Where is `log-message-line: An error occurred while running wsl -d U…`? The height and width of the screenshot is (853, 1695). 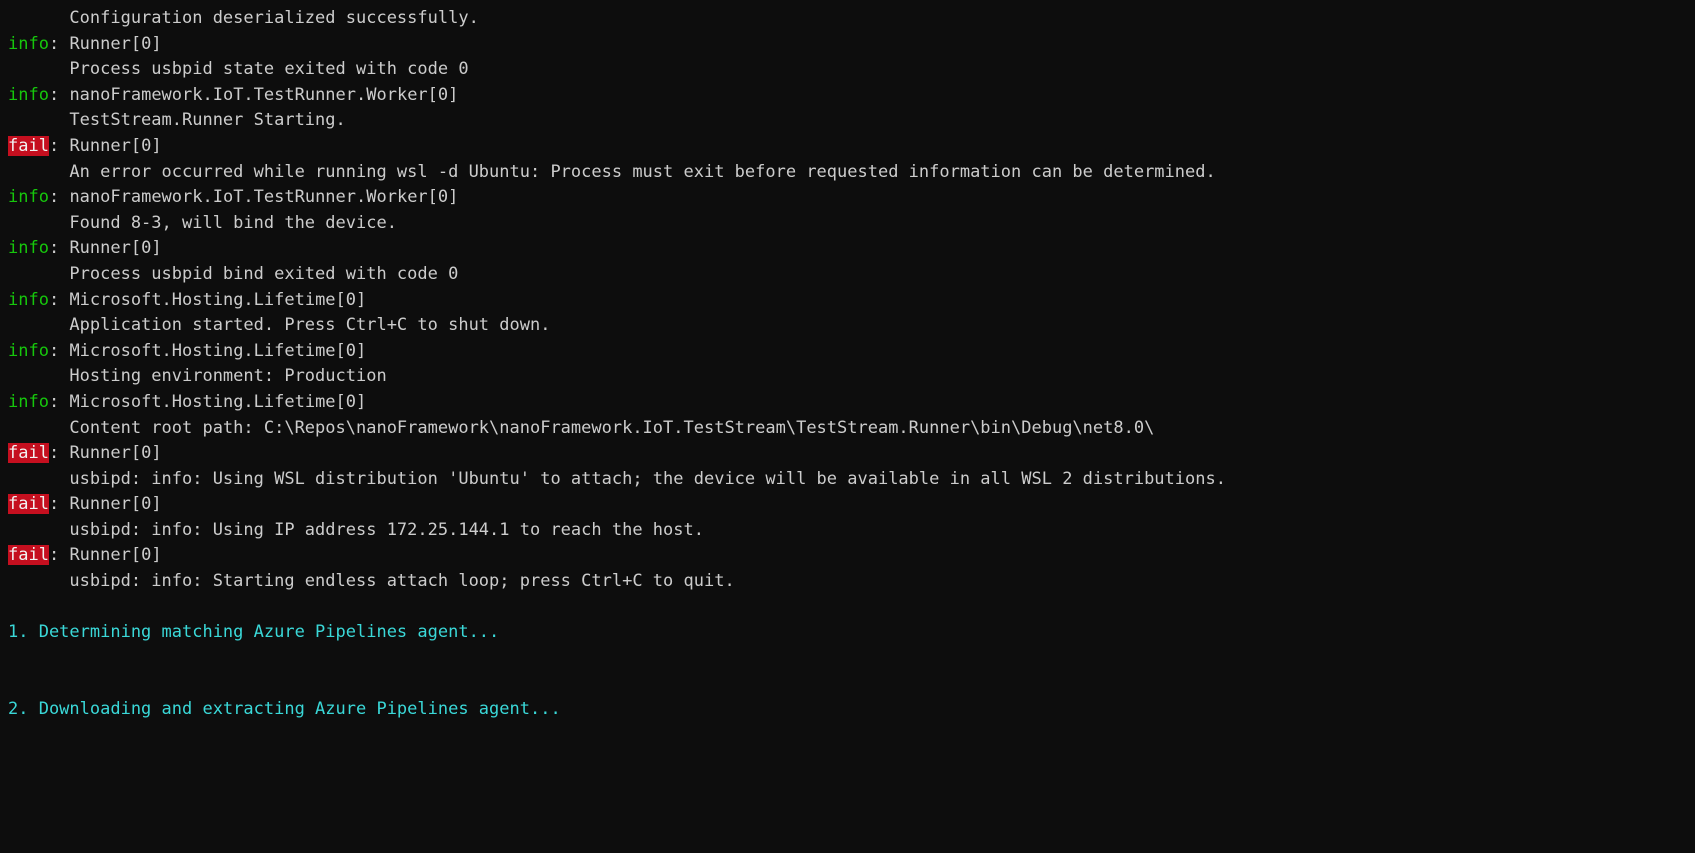 log-message-line: An error occurred while running wsl -d U… is located at coordinates (847, 173).